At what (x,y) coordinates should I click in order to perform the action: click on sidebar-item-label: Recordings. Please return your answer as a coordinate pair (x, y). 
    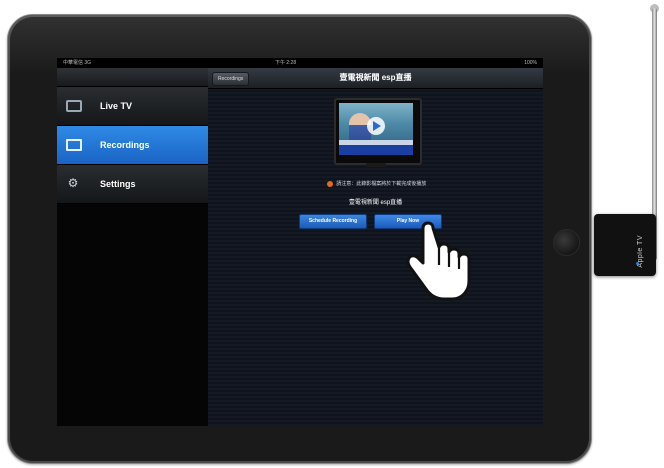
    Looking at the image, I should click on (125, 145).